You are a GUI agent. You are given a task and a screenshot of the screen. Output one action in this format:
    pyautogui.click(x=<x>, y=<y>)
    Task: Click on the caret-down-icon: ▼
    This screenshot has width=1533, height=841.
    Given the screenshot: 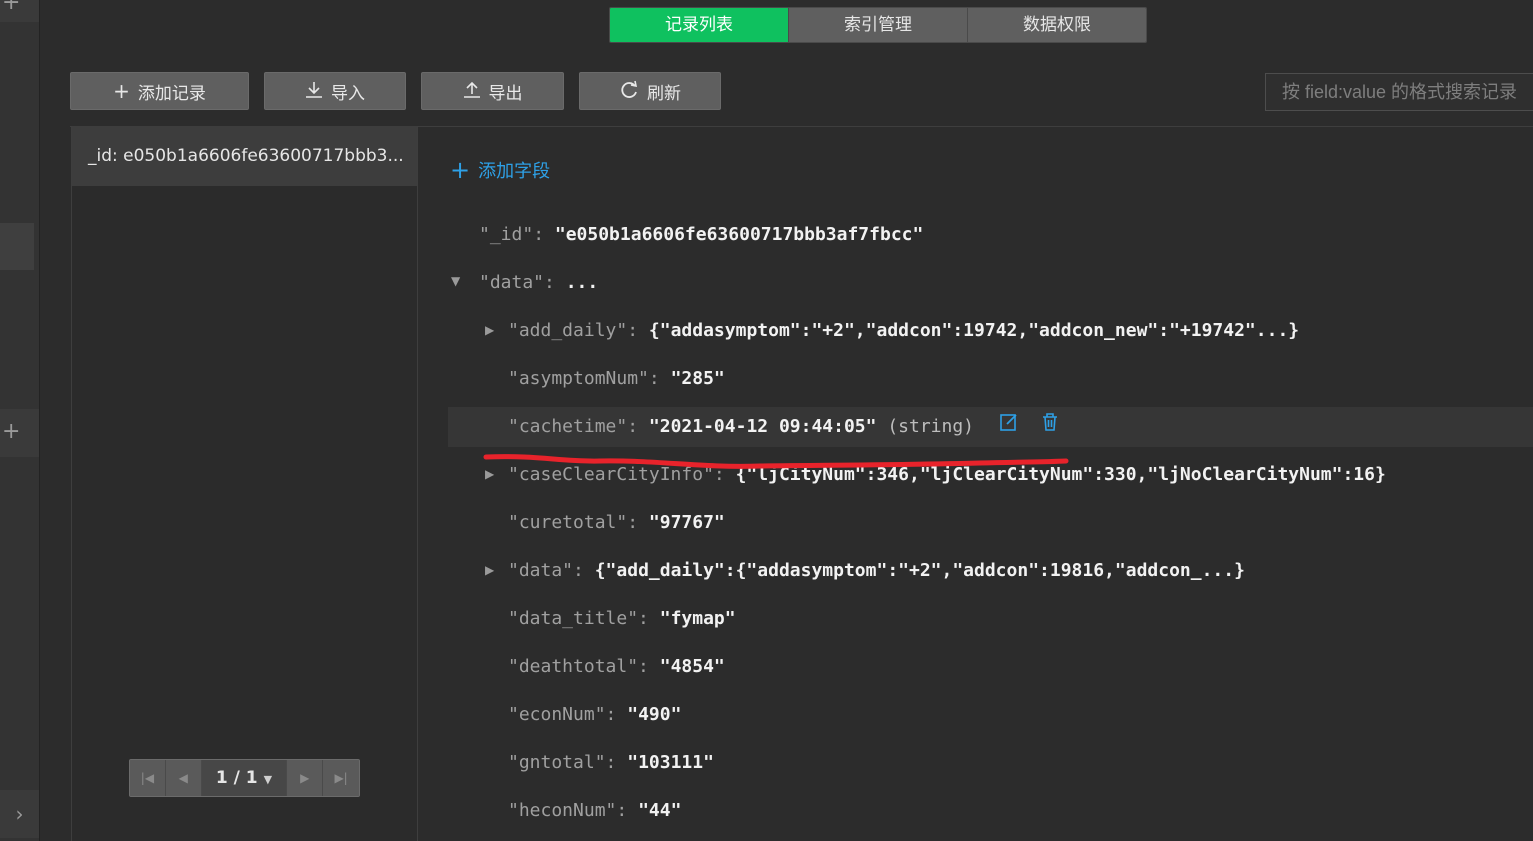 What is the action you would take?
    pyautogui.click(x=268, y=779)
    